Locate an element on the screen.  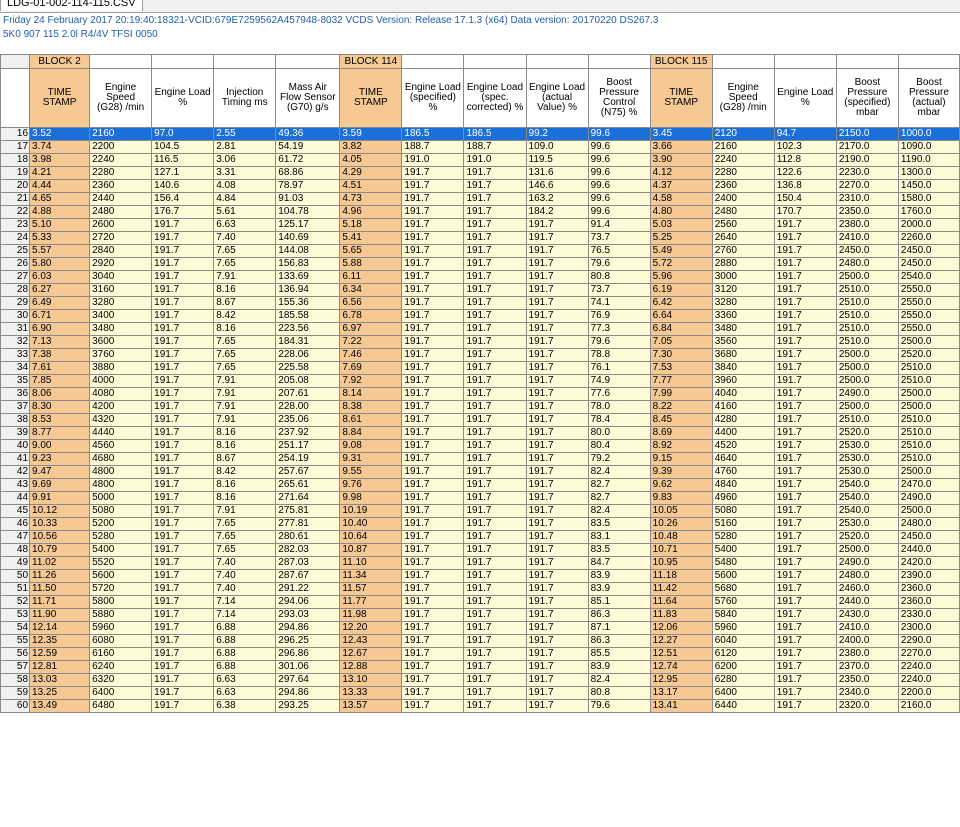
row-number: 57 is located at coordinates (15, 667).